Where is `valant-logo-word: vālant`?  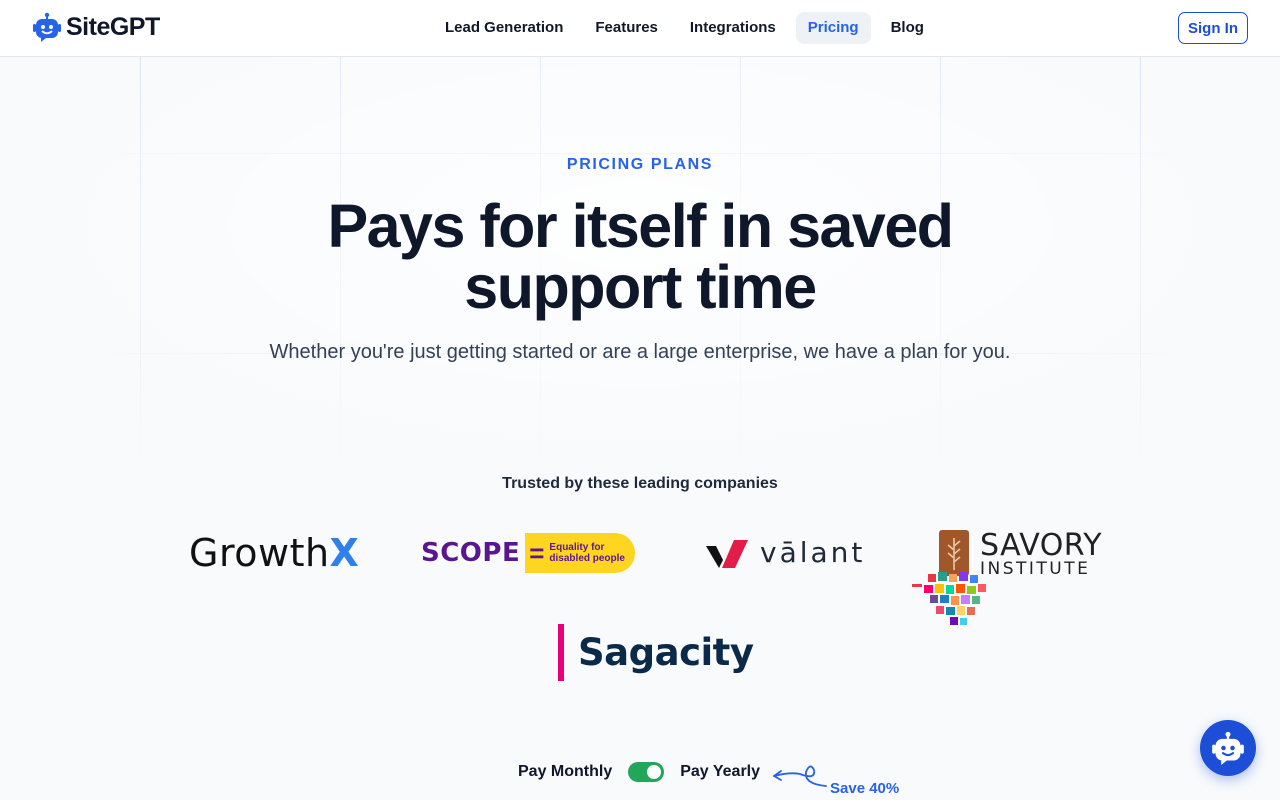 valant-logo-word: vālant is located at coordinates (813, 552).